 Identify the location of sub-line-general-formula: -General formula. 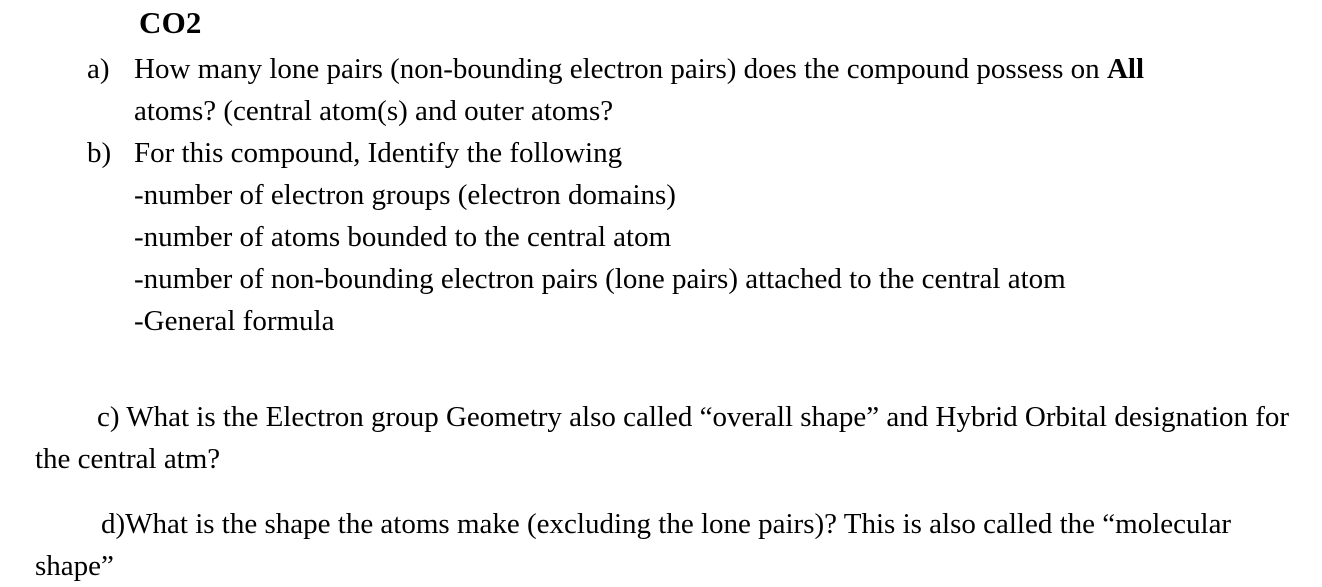
(234, 321).